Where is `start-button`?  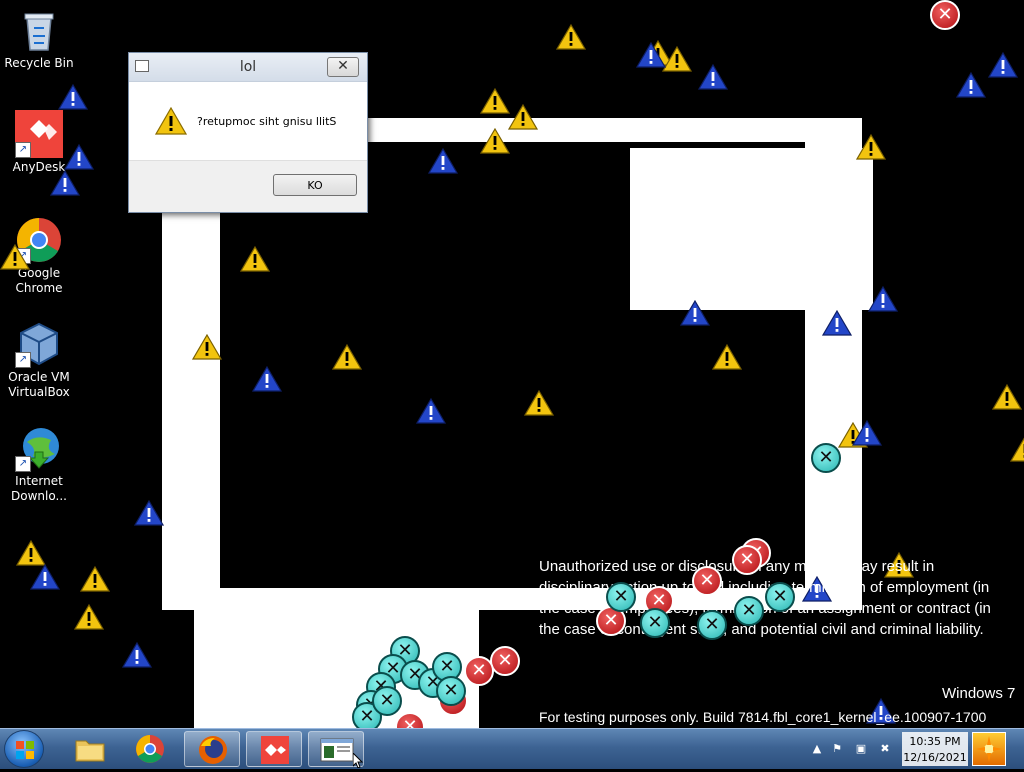
start-button is located at coordinates (24, 749).